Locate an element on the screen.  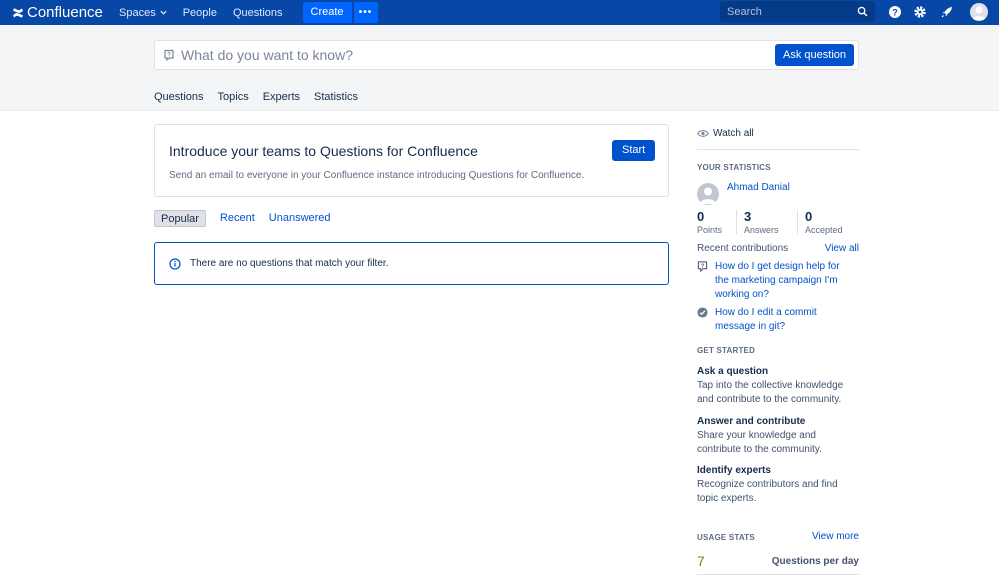
create-button: Create is located at coordinates (327, 12).